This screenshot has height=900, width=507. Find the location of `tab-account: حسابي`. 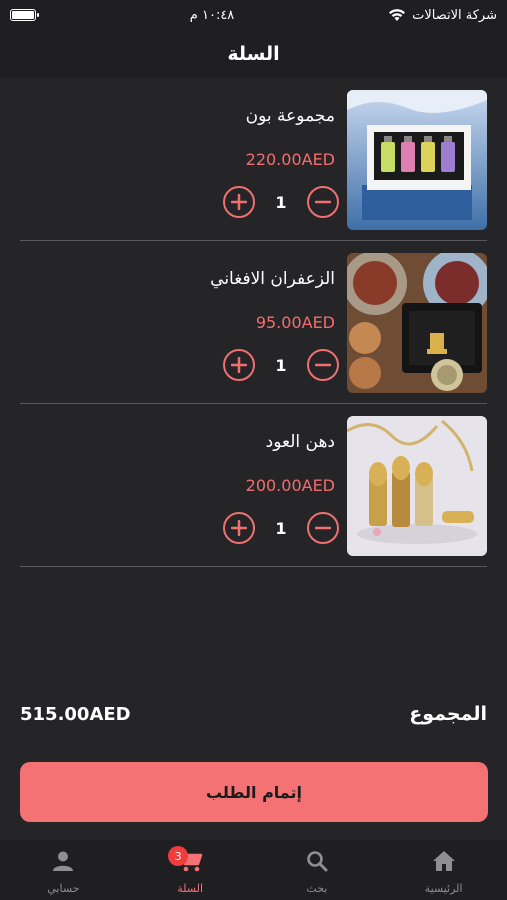

tab-account: حسابي is located at coordinates (63, 870).